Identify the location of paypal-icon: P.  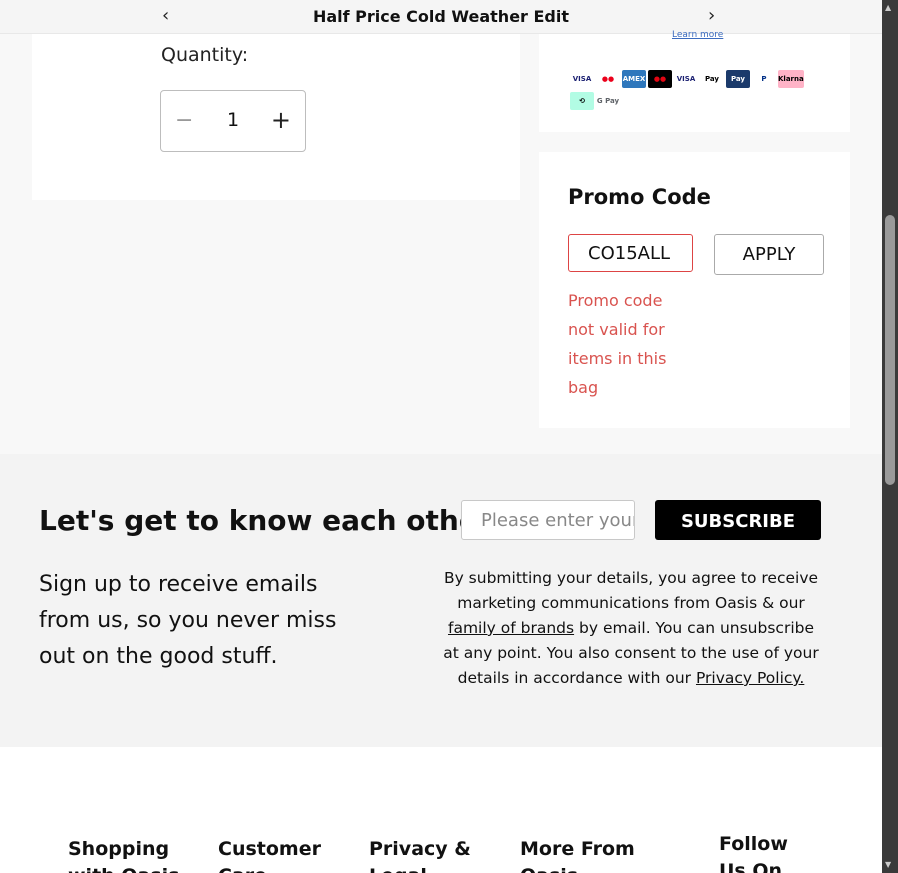
(764, 79).